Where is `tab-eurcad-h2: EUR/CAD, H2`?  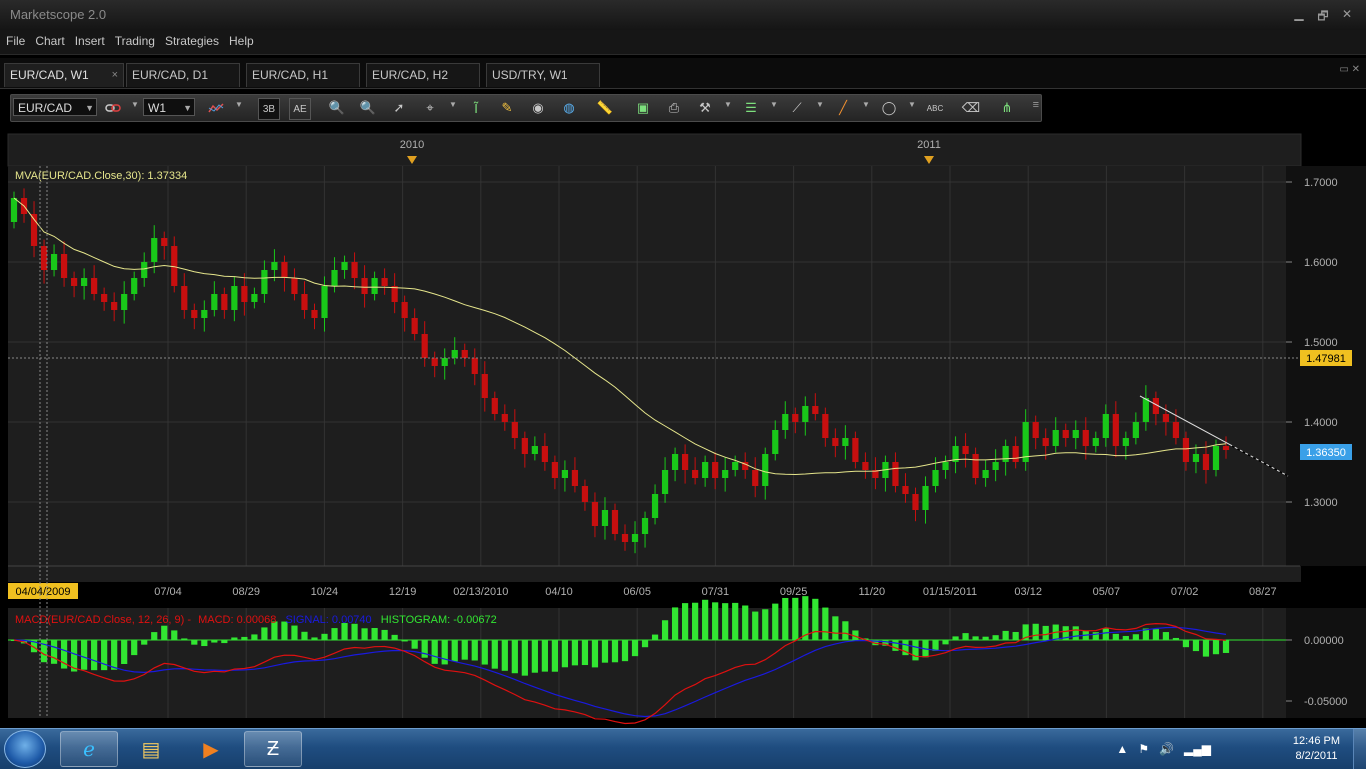
tab-eurcad-h2: EUR/CAD, H2 is located at coordinates (423, 75).